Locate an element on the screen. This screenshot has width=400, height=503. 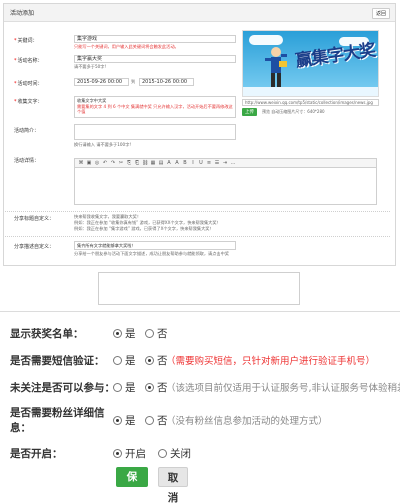
source-icon: ⌘ is located at coordinates (81, 163).